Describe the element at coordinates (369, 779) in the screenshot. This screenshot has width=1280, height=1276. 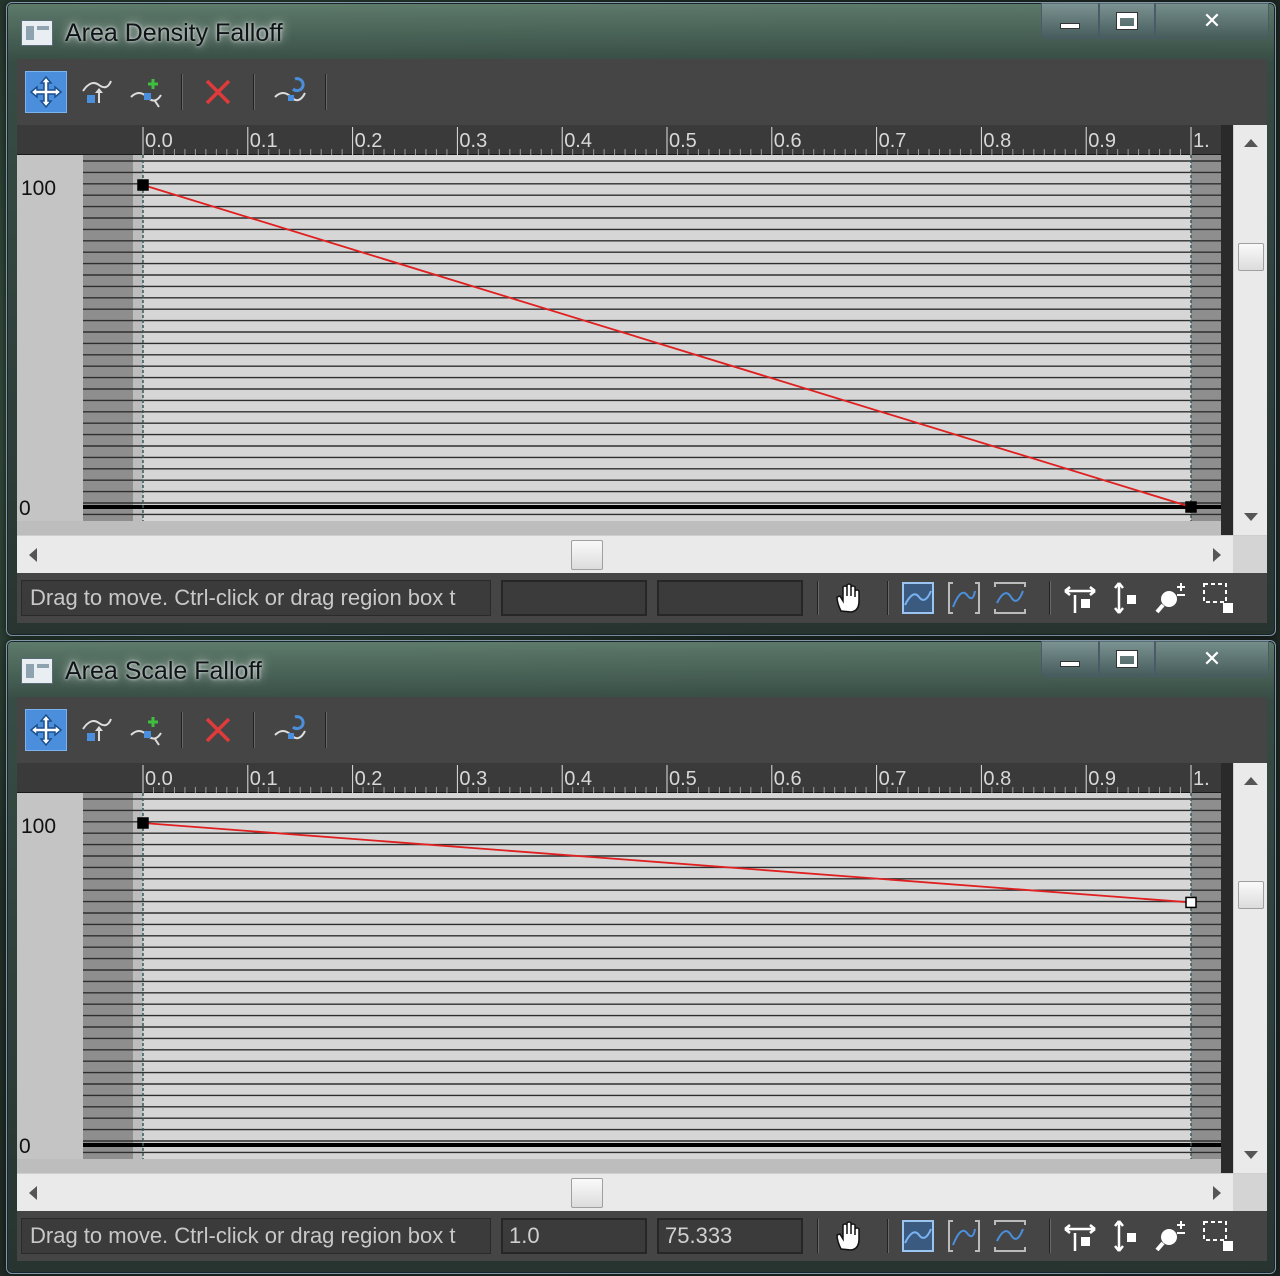
I see `ruler-tick-label: 0.2` at that location.